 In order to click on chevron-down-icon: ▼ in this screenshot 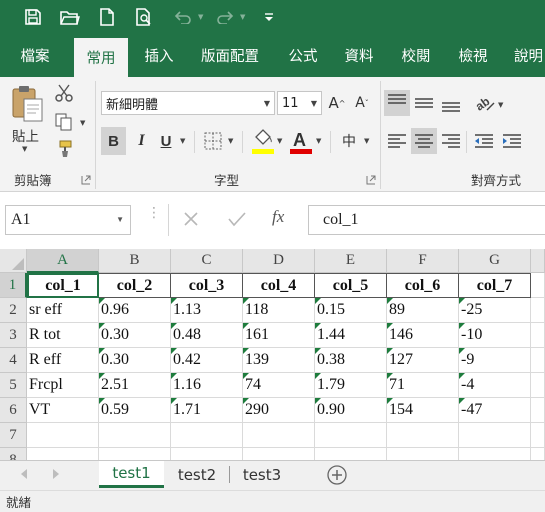, I will do `click(120, 219)`.